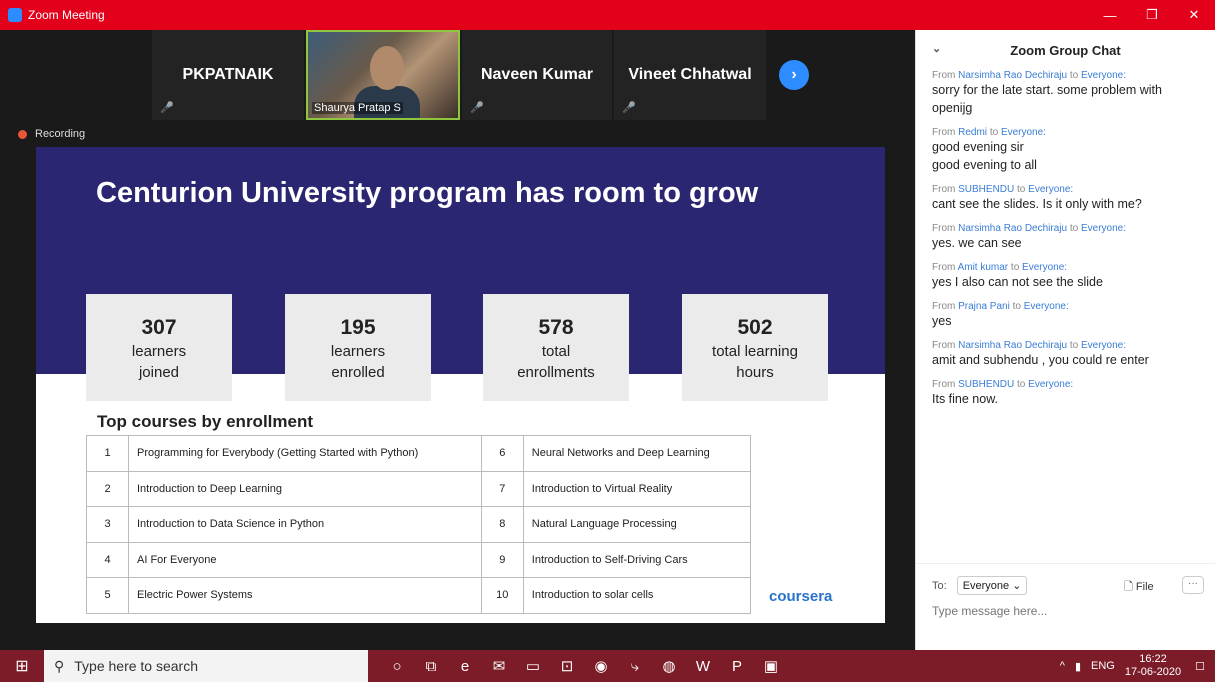  I want to click on stat-label: joined, so click(159, 372).